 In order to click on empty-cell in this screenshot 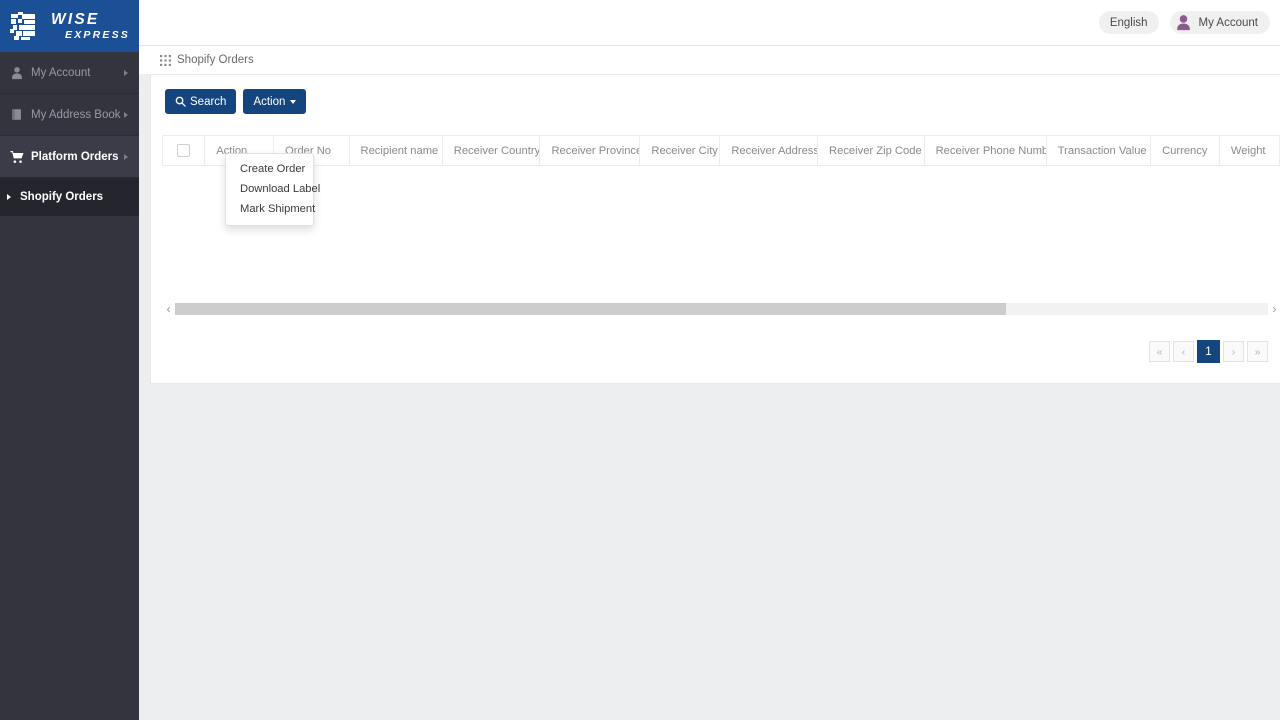, I will do `click(721, 201)`.